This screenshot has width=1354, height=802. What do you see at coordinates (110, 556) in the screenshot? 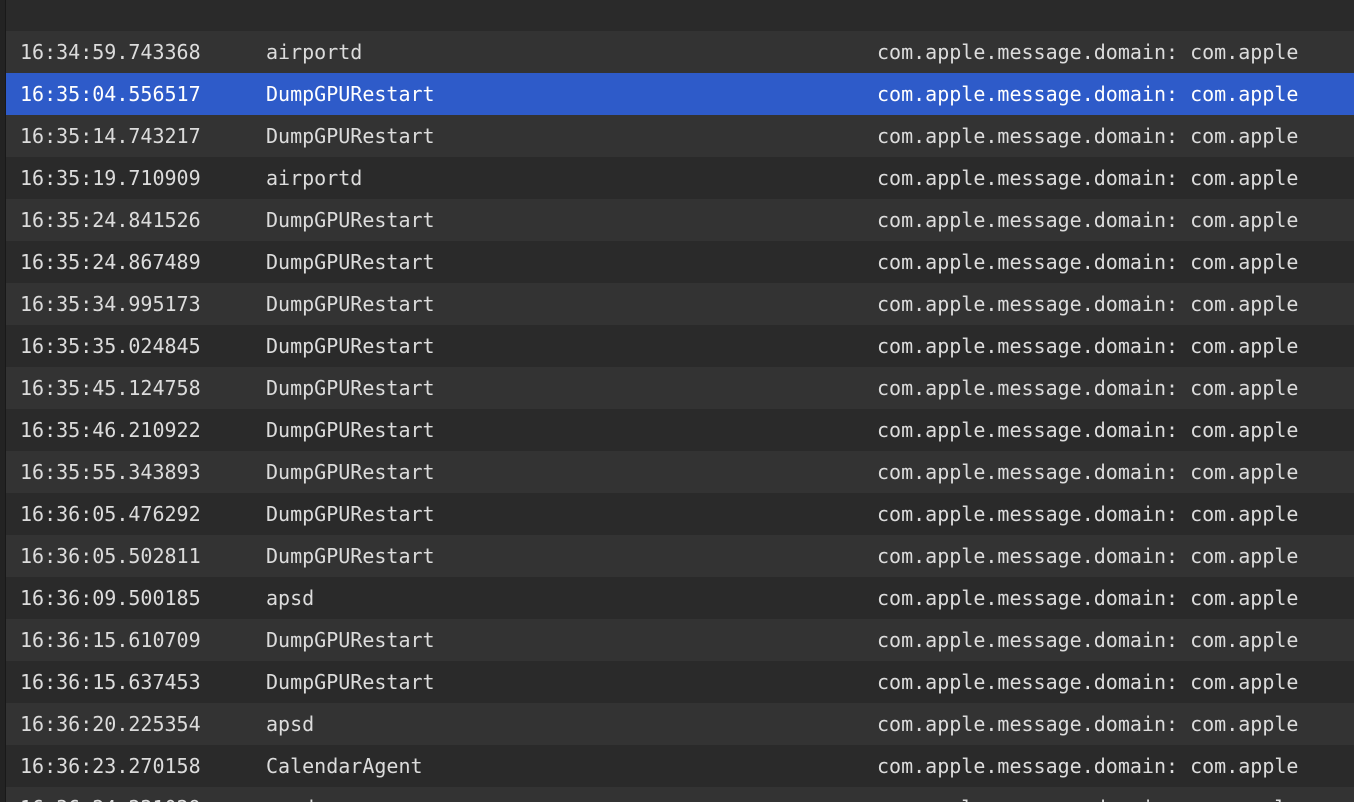
I see `log-time: 16:36:05.502811` at bounding box center [110, 556].